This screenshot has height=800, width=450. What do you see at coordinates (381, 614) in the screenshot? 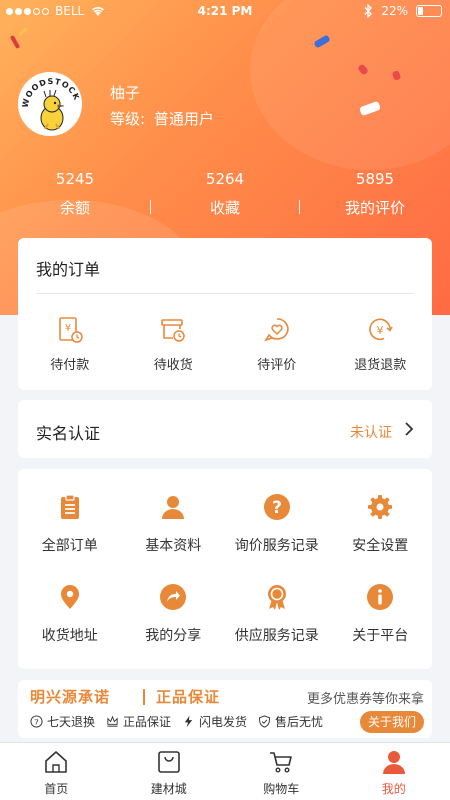
I see `menu-about-platform: 关于平台` at bounding box center [381, 614].